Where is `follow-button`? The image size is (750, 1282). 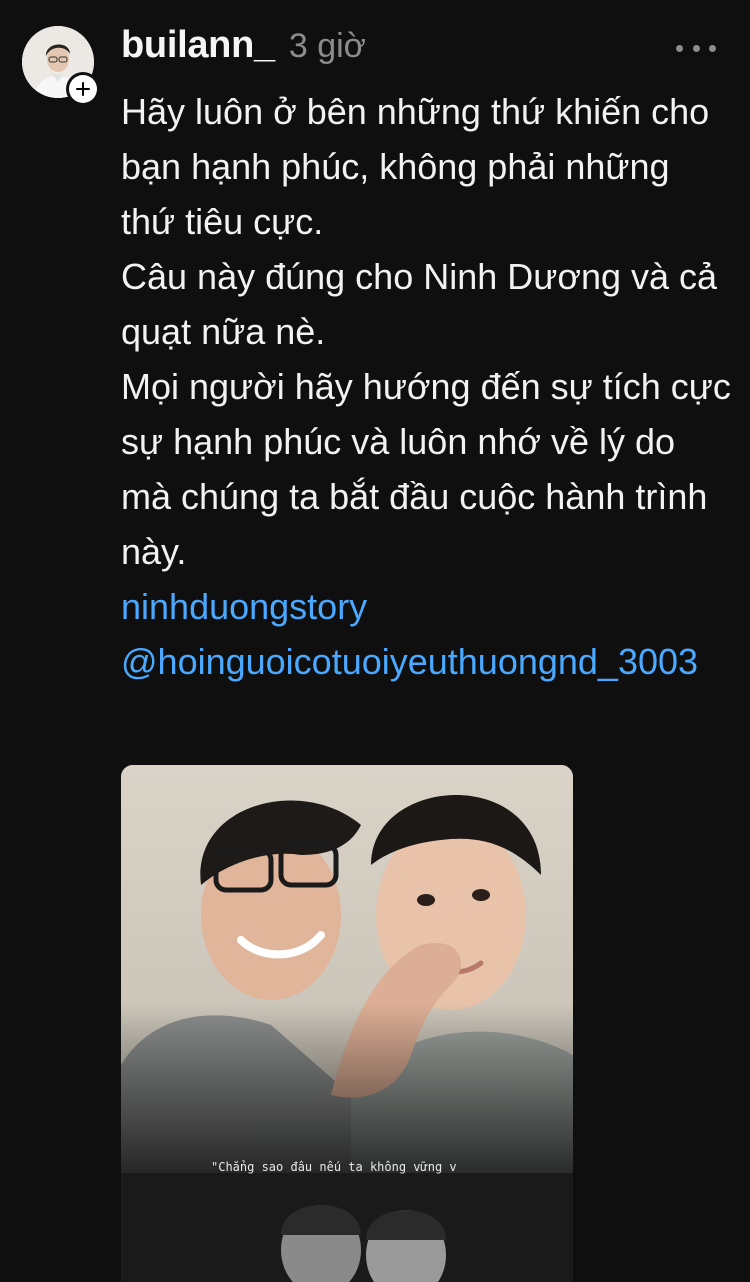 follow-button is located at coordinates (83, 89).